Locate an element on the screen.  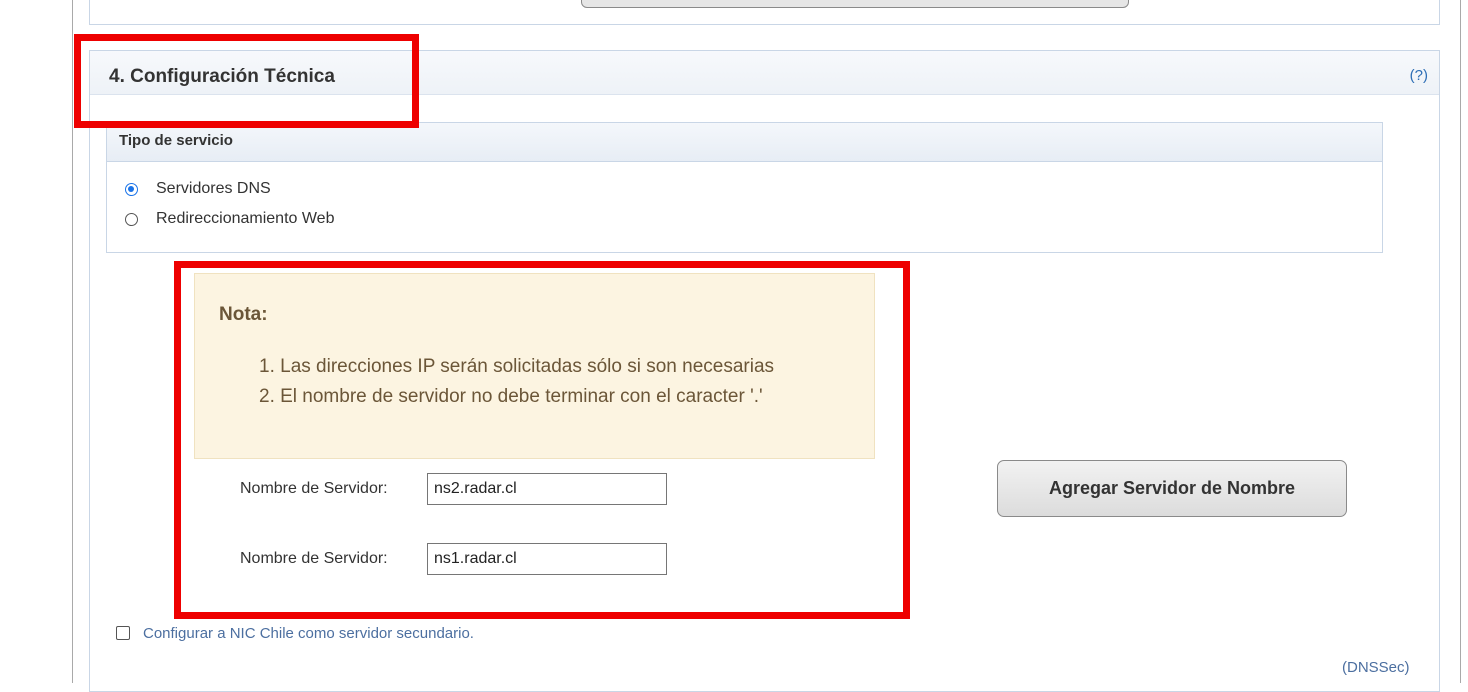
page-frame-left is located at coordinates (72, 341).